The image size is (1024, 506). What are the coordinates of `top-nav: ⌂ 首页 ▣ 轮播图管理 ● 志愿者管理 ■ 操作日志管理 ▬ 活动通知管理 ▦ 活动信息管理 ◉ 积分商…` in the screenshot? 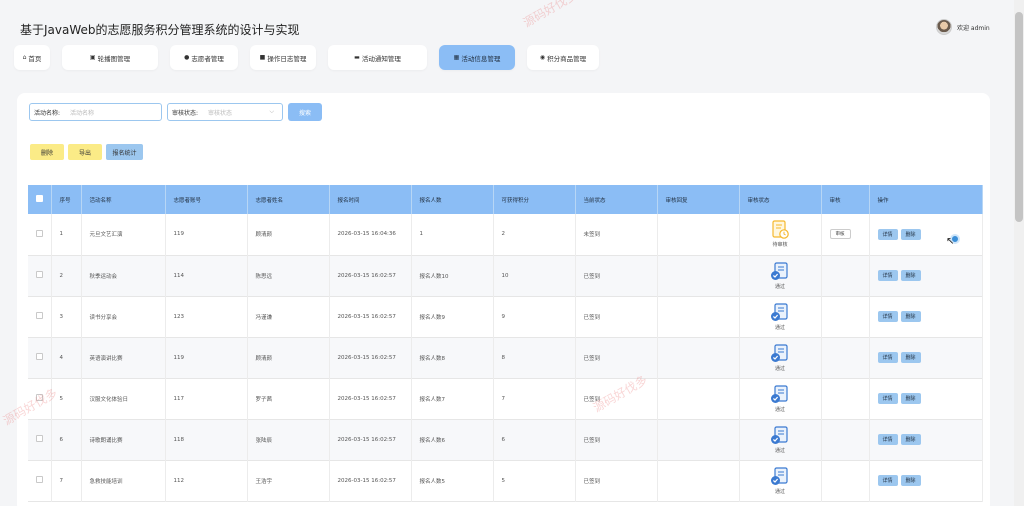 It's located at (306, 57).